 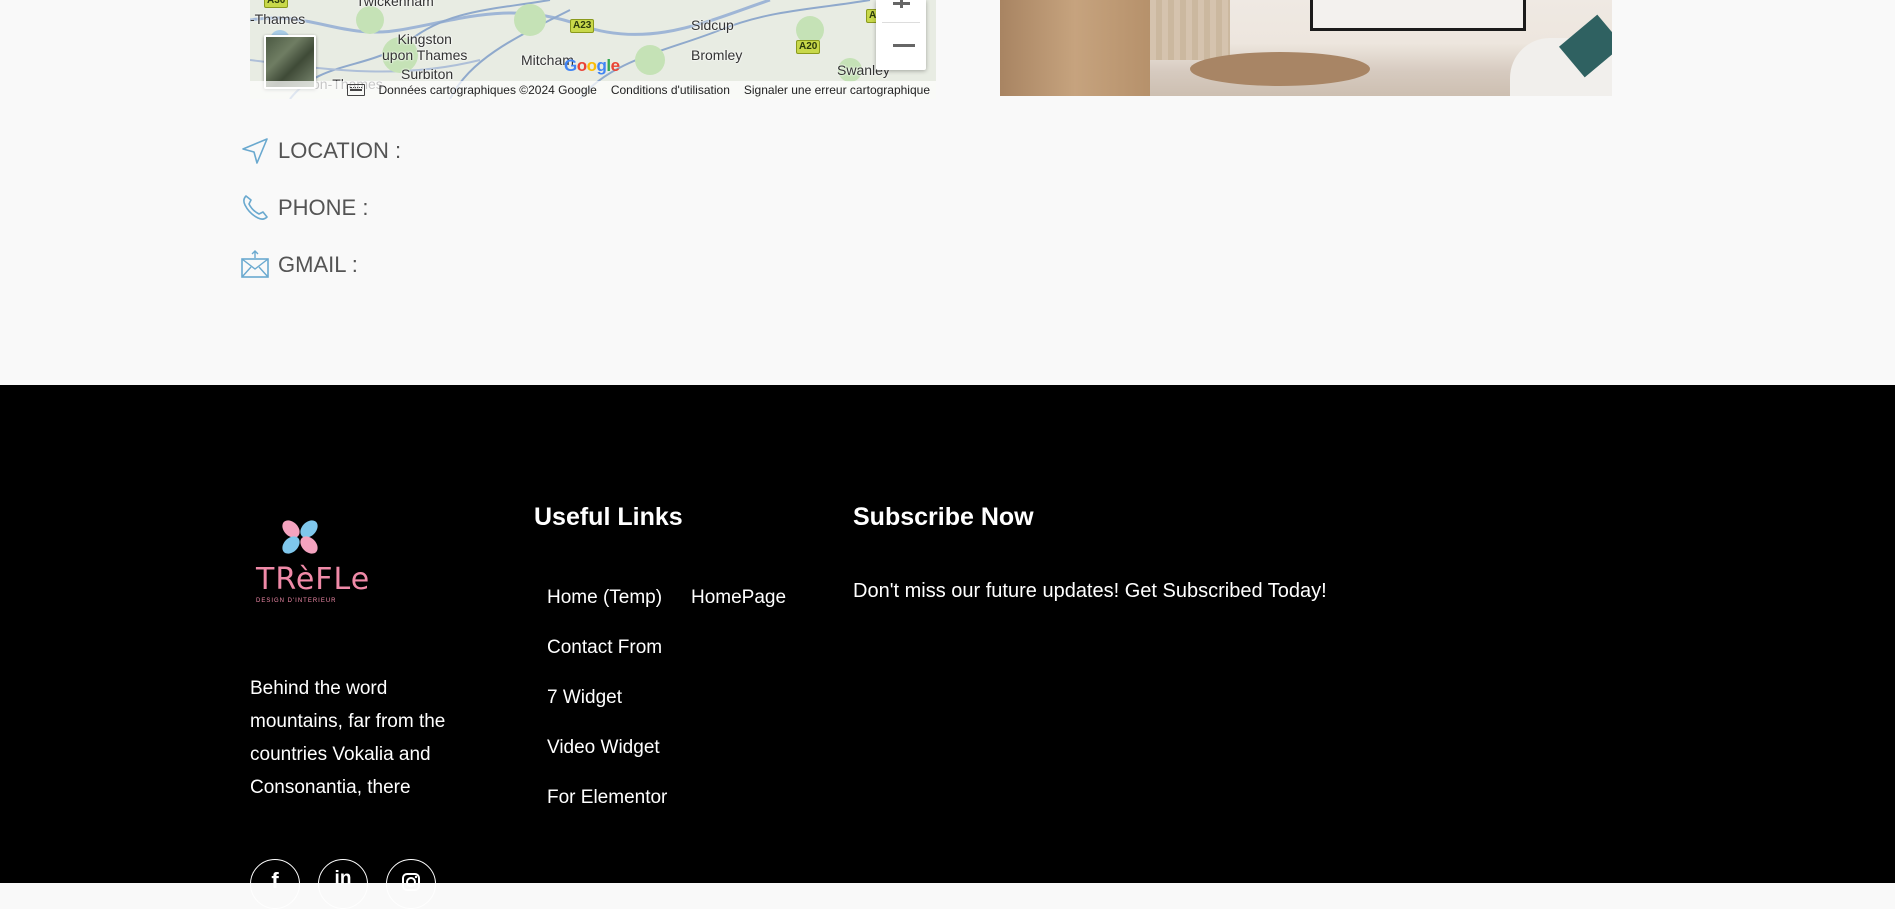 I want to click on contact-location: LOCATION :, so click(x=320, y=151).